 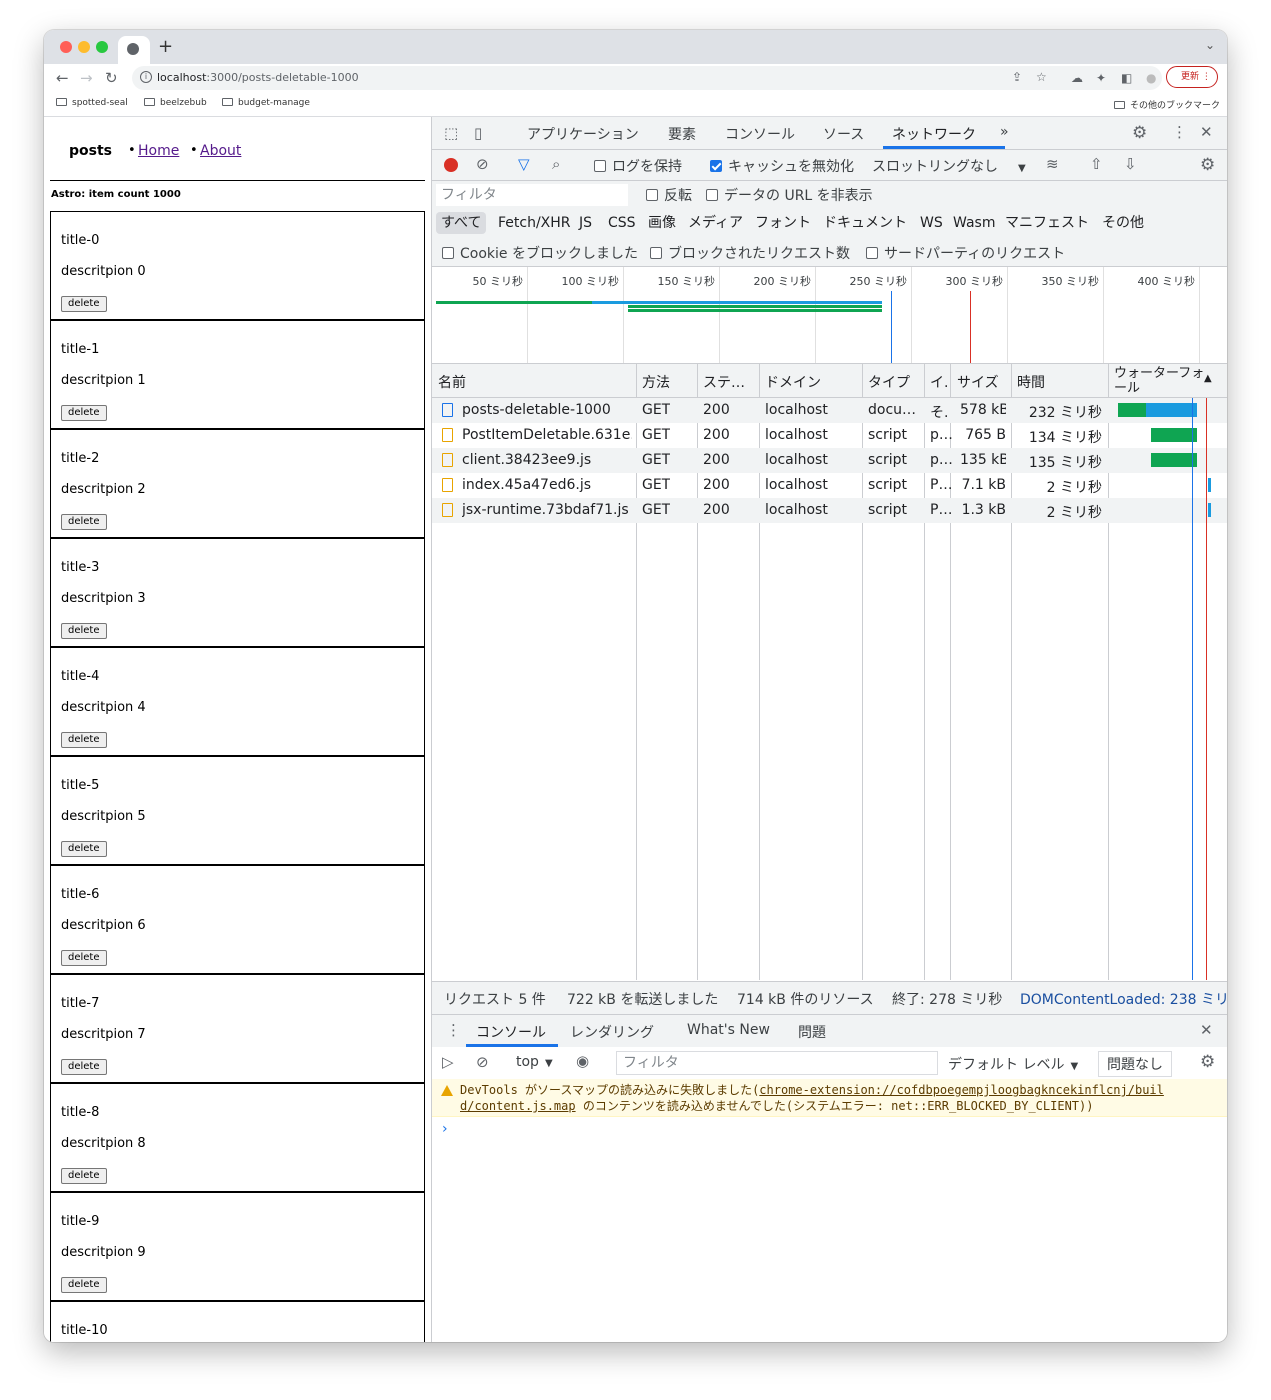 I want to click on search-icon: ⌕, so click(x=556, y=164).